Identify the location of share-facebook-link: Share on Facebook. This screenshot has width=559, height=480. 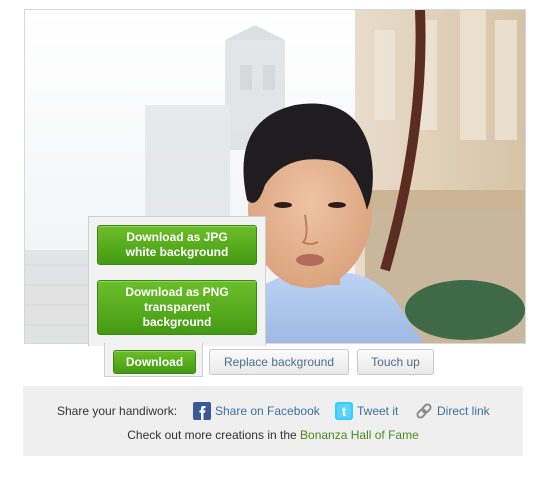
(256, 411).